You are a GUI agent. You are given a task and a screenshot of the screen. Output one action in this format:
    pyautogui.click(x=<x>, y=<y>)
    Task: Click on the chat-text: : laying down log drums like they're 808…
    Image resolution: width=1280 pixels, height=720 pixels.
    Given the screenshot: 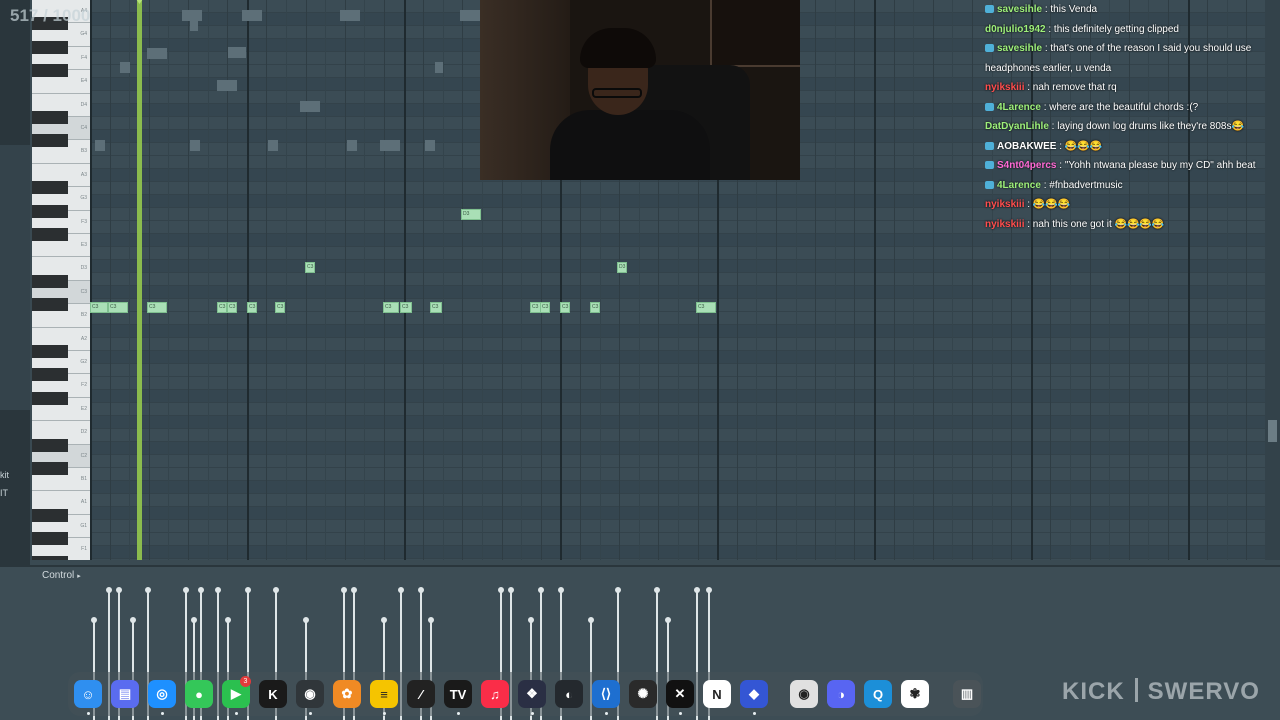 What is the action you would take?
    pyautogui.click(x=1146, y=126)
    